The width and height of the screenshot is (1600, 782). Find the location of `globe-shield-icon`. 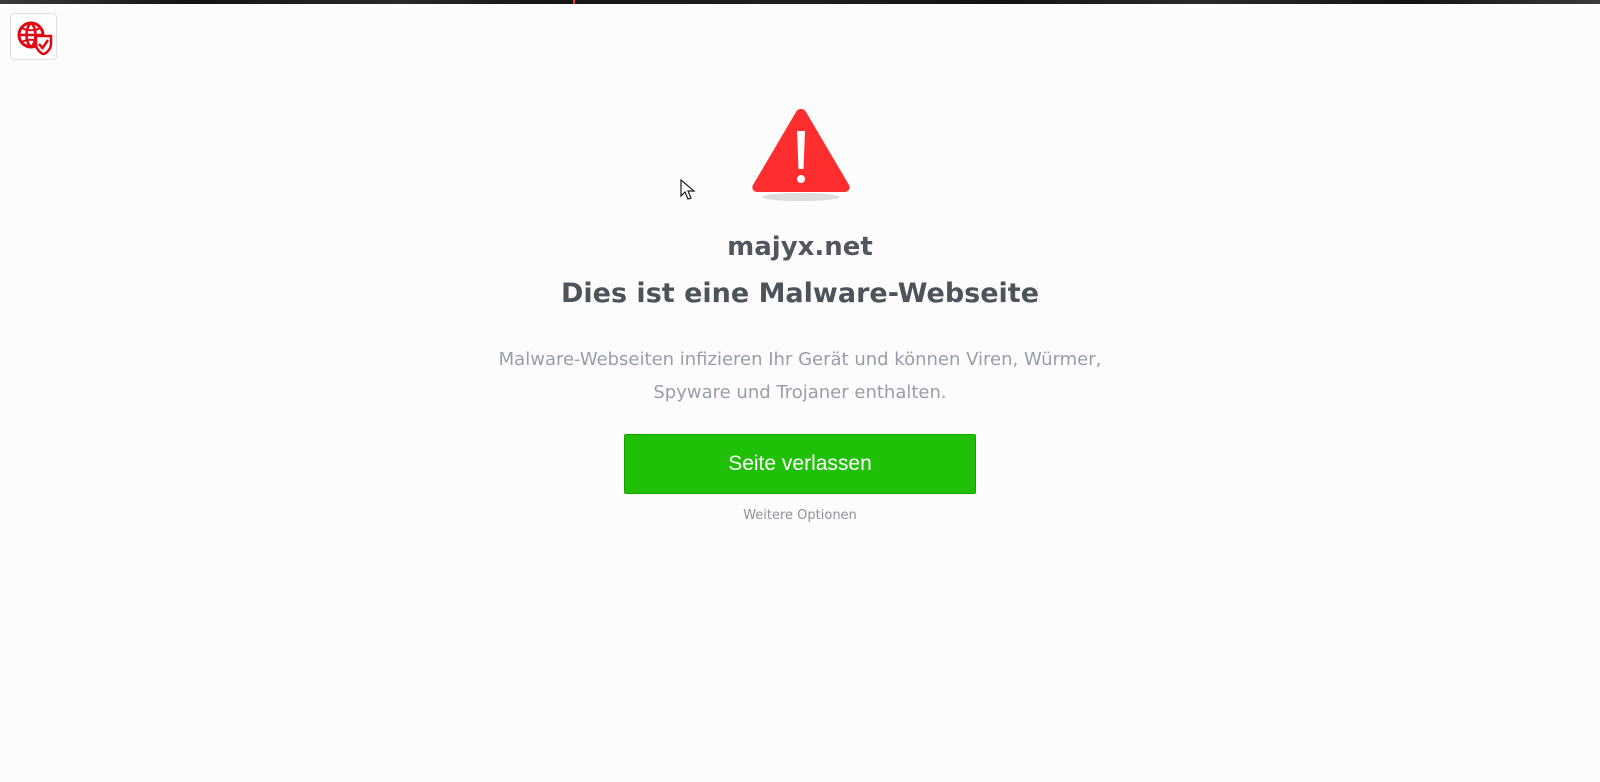

globe-shield-icon is located at coordinates (34, 38).